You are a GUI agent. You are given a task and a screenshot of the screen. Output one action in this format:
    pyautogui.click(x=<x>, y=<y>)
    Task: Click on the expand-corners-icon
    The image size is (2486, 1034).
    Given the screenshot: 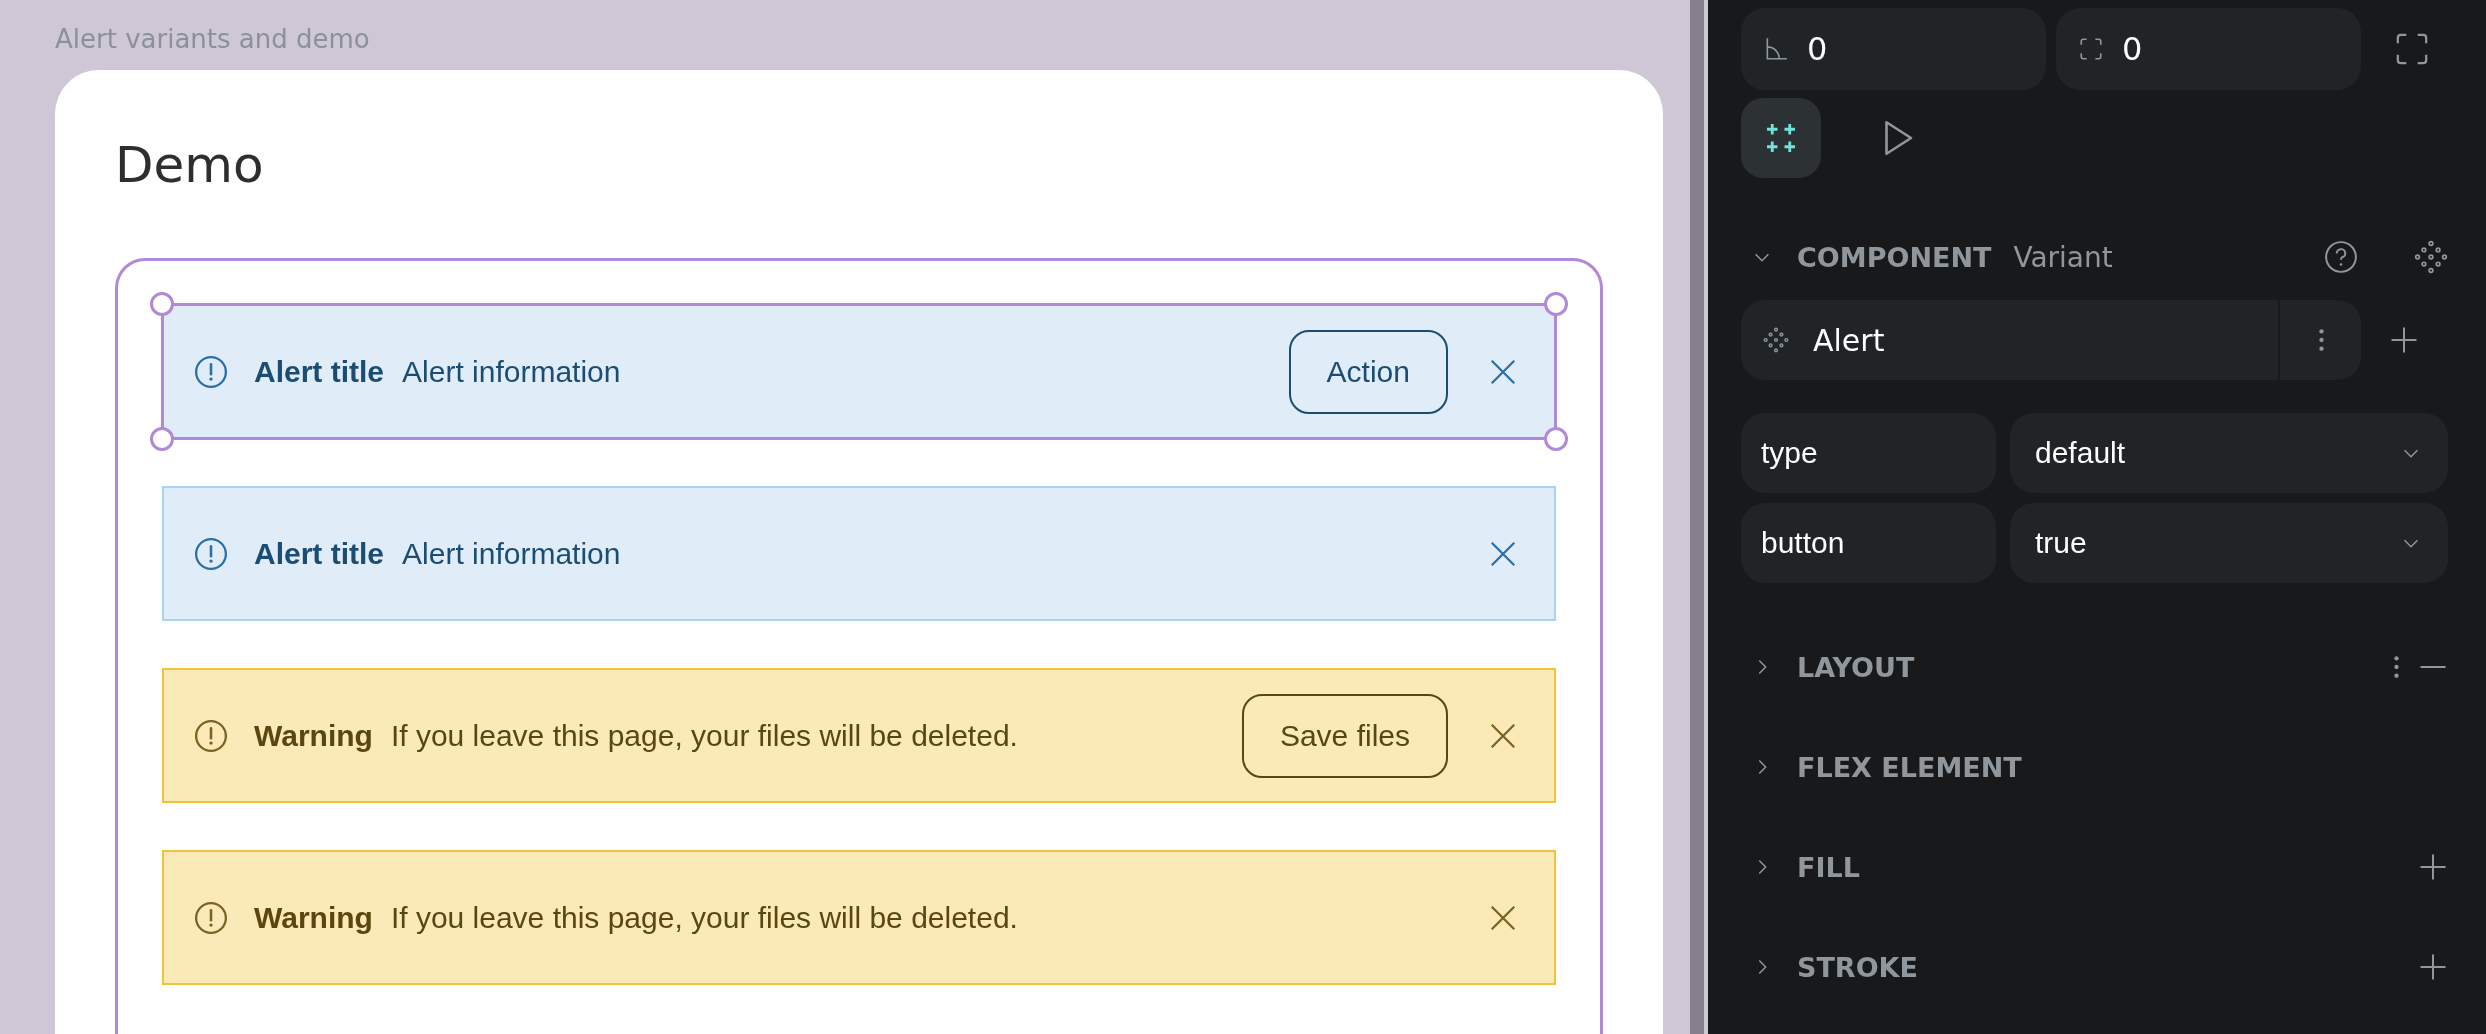 What is the action you would take?
    pyautogui.click(x=2412, y=49)
    